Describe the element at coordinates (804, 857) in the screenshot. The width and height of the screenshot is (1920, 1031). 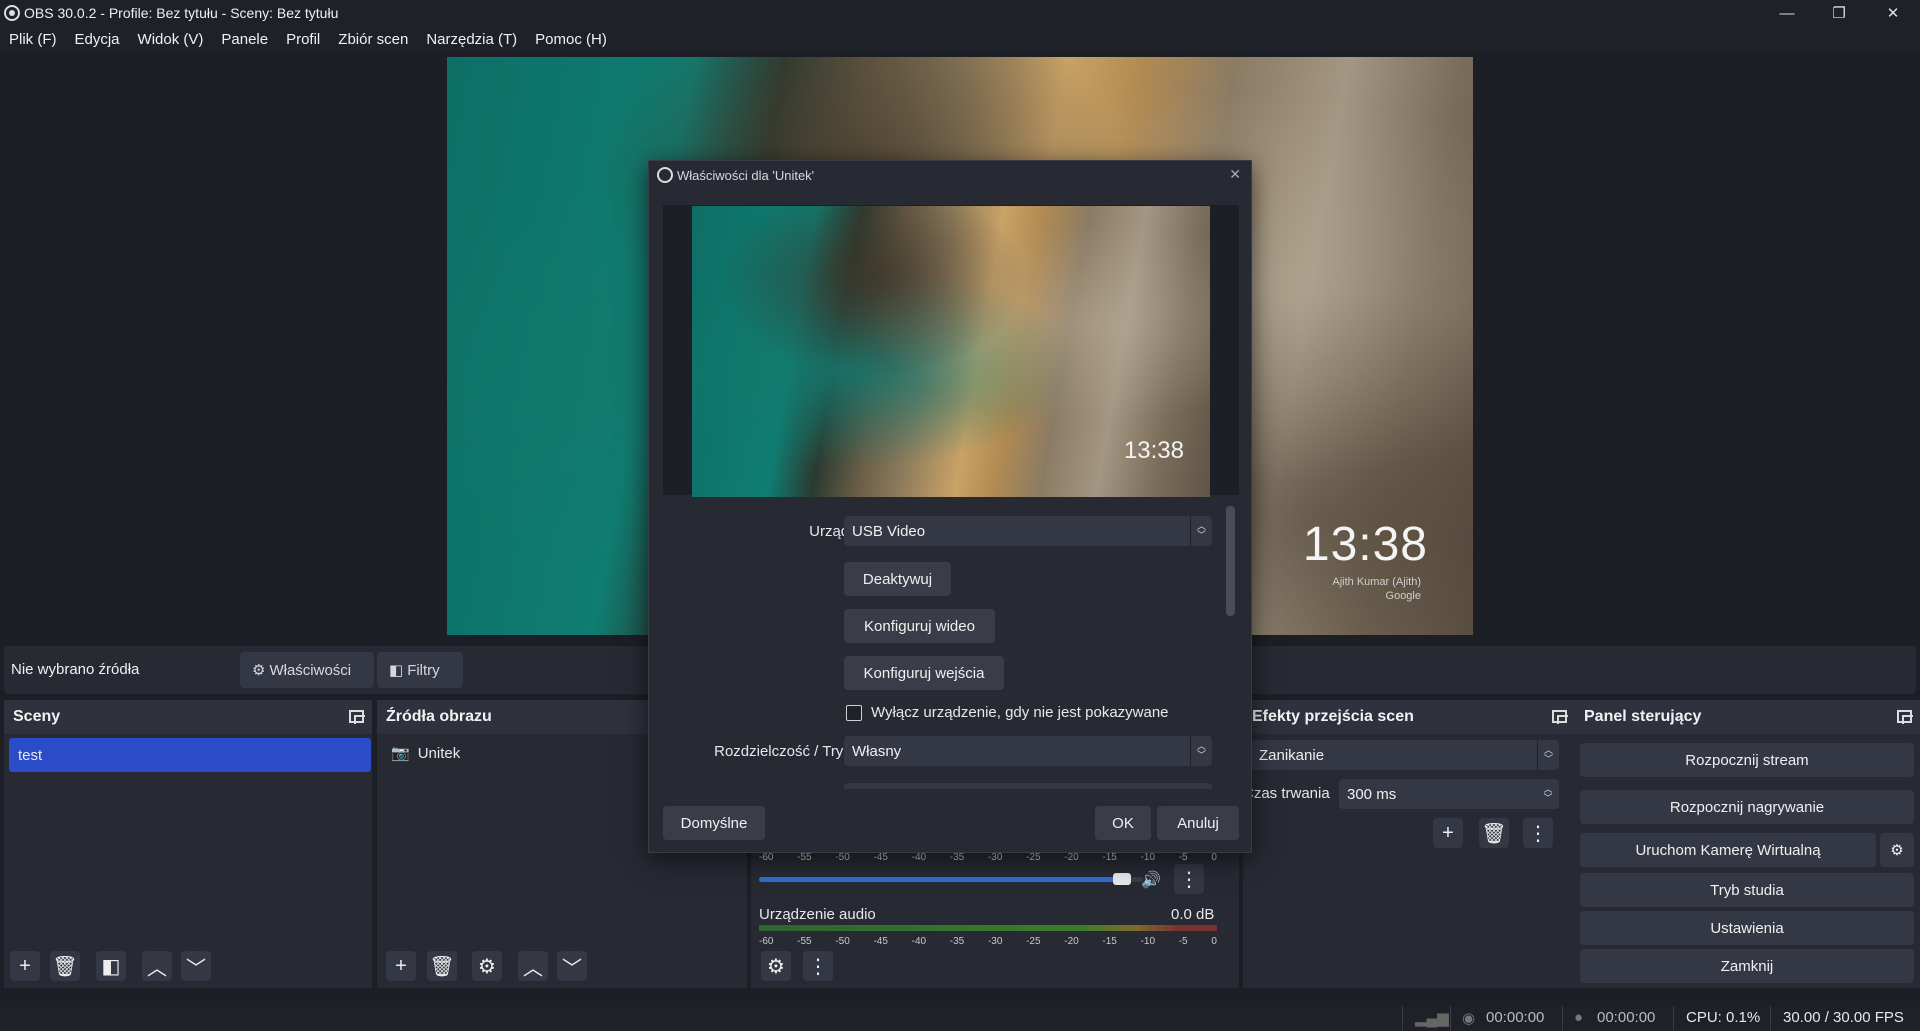
I see `scale-tick: -55` at that location.